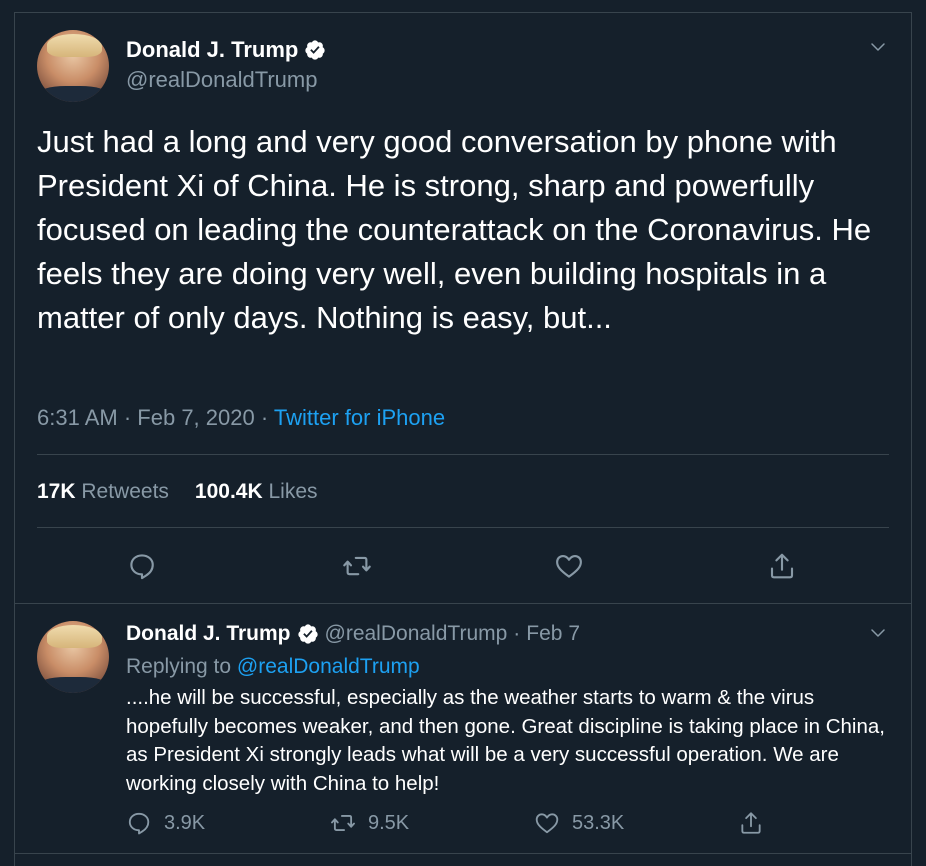 The height and width of the screenshot is (866, 926). What do you see at coordinates (293, 491) in the screenshot?
I see `likes-label: Likes` at bounding box center [293, 491].